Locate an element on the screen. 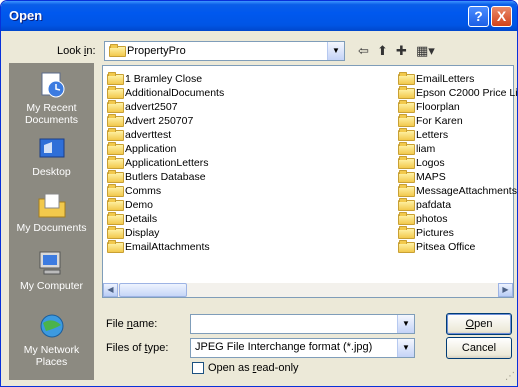 Image resolution: width=518 pixels, height=387 pixels. list-item: Comms is located at coordinates (134, 191).